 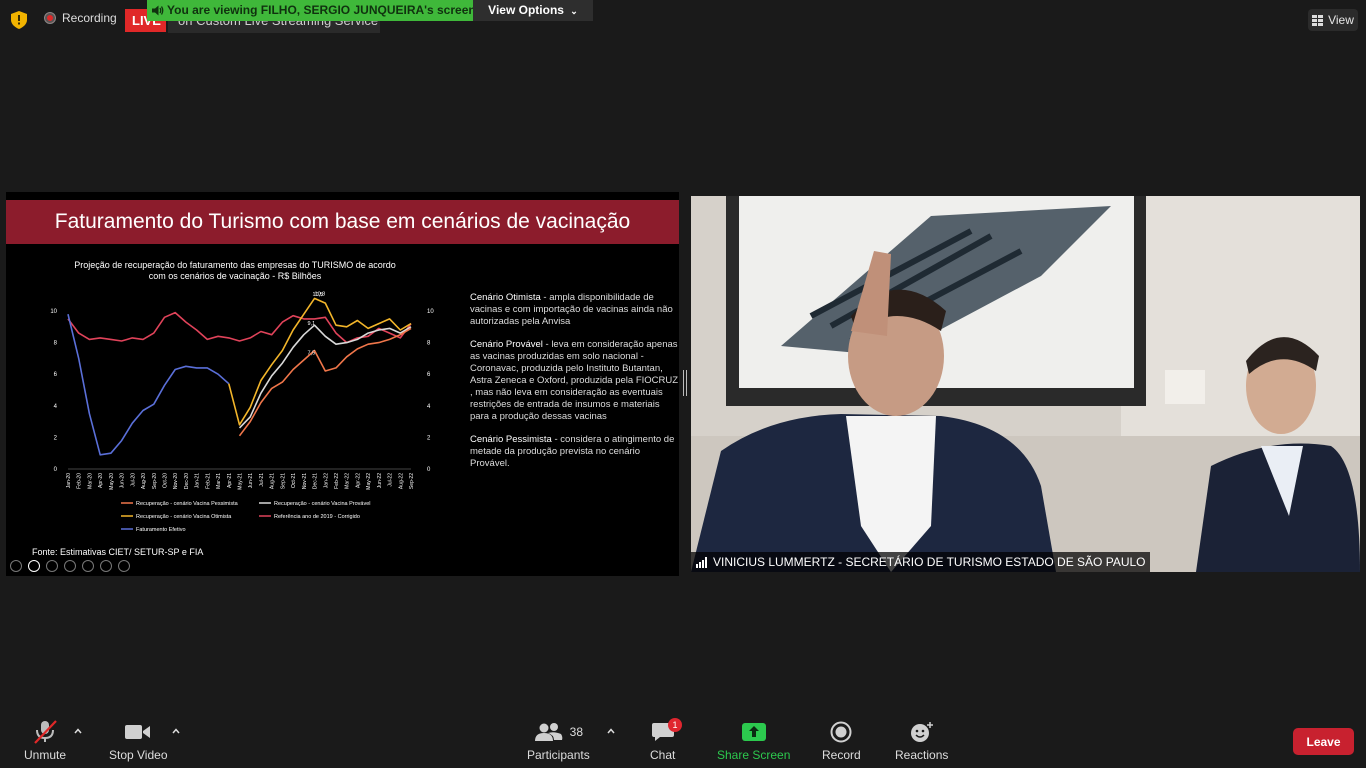 I want to click on y-tick-label-left: 4, so click(x=56, y=407).